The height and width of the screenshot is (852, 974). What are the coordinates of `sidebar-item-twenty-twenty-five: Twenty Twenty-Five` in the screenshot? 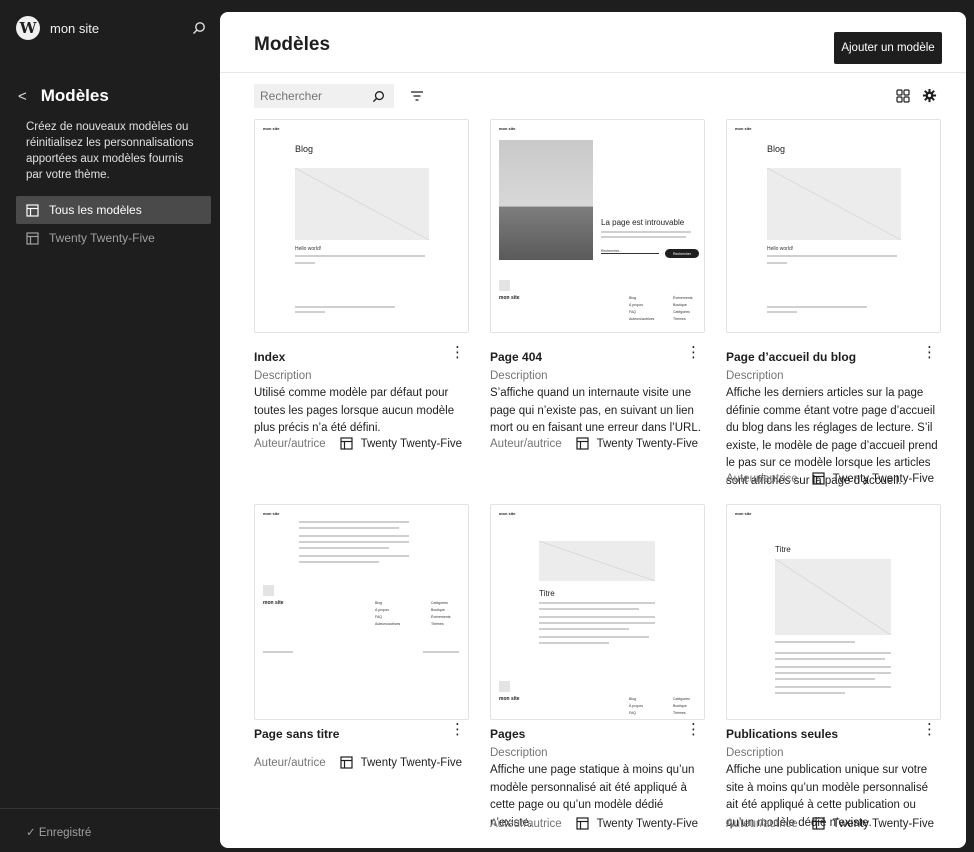 It's located at (113, 238).